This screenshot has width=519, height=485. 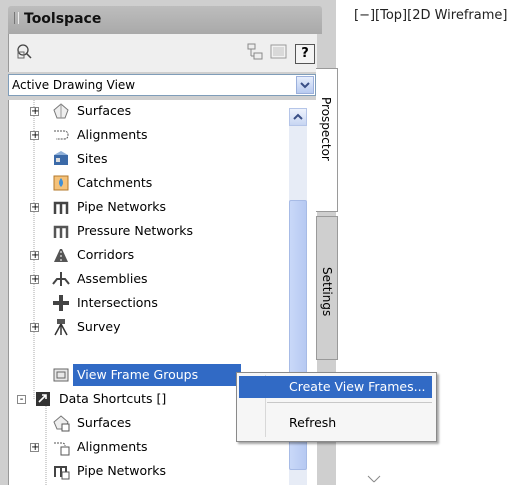 I want to click on toolspace-title-bar: Toolspace, so click(x=165, y=20).